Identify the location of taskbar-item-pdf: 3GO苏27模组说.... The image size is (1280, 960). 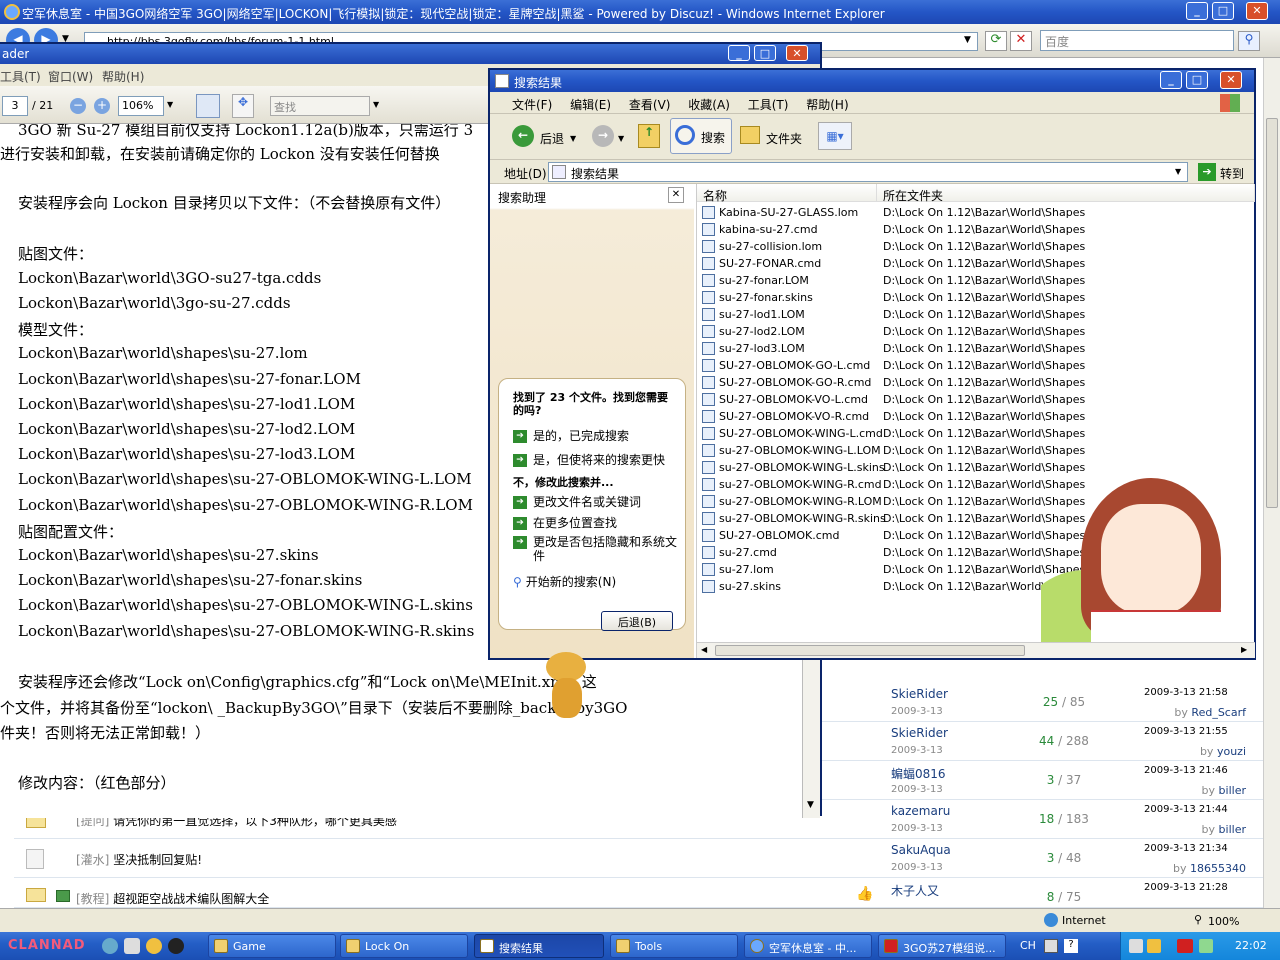
(942, 946).